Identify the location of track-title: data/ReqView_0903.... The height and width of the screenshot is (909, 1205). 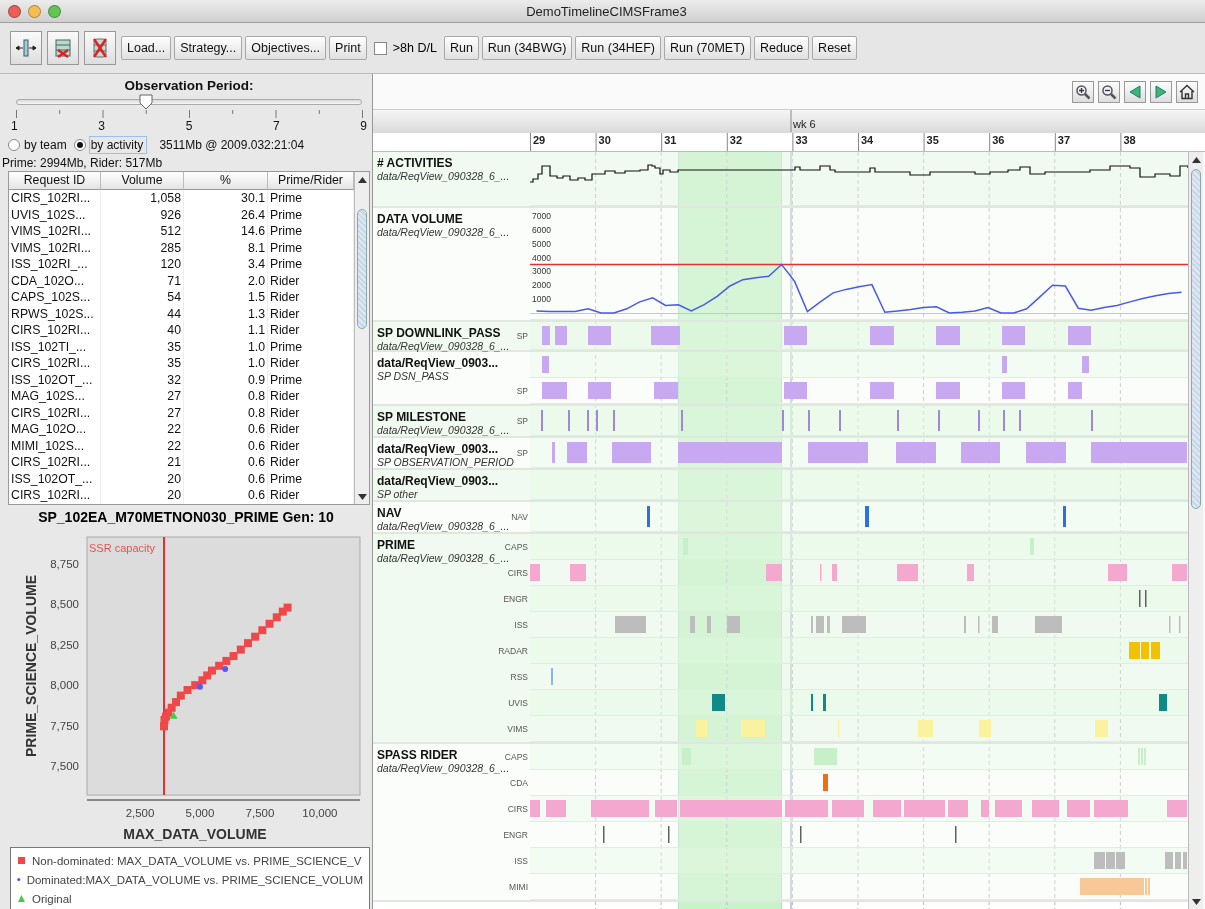
(438, 449).